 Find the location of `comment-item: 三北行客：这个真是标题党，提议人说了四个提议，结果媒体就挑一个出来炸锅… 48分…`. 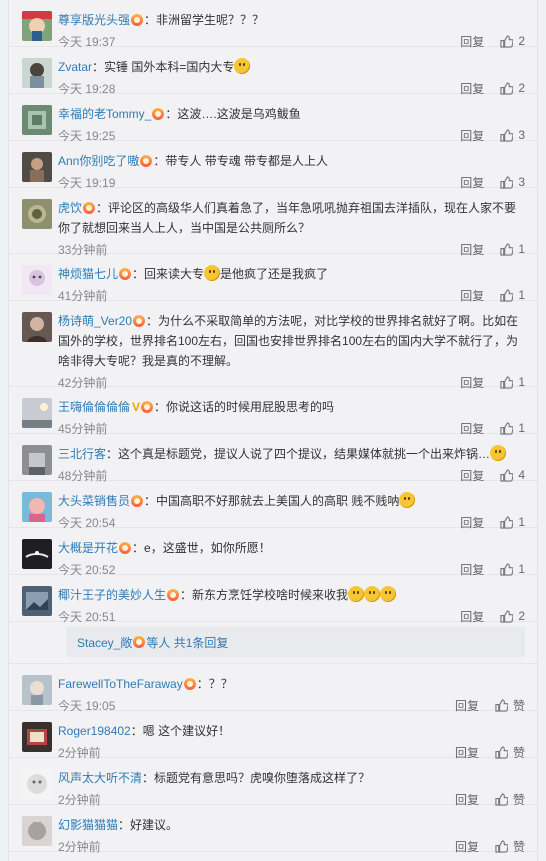

comment-item: 三北行客：这个真是标题党，提议人说了四个提议，结果媒体就挑一个出来炸锅… 48分… is located at coordinates (273, 458).